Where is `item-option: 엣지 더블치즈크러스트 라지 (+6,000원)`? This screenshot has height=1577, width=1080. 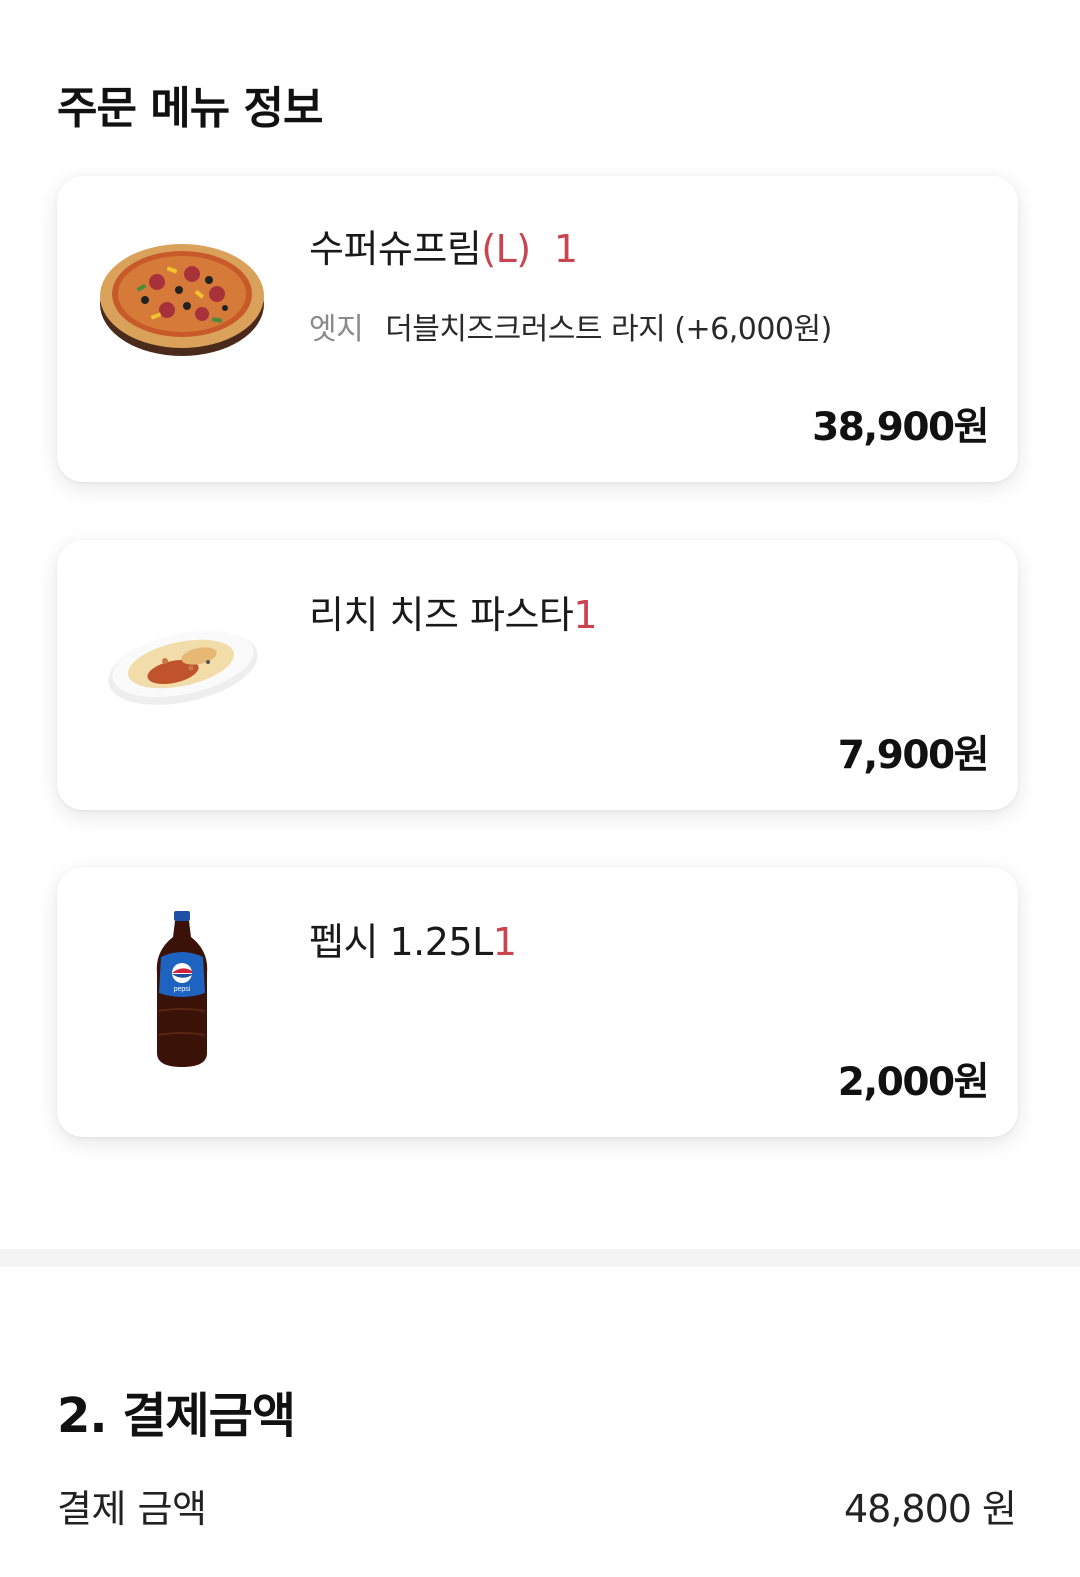
item-option: 엣지 더블치즈크러스트 라지 (+6,000원) is located at coordinates (570, 326).